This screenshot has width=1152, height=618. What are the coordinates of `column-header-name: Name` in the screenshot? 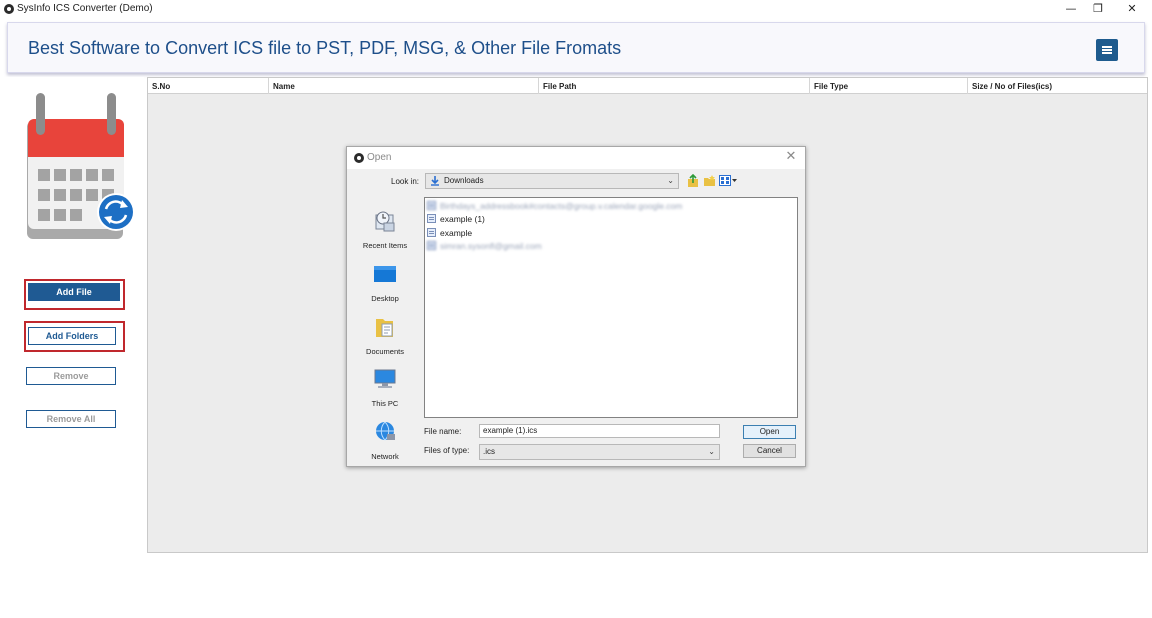 It's located at (404, 86).